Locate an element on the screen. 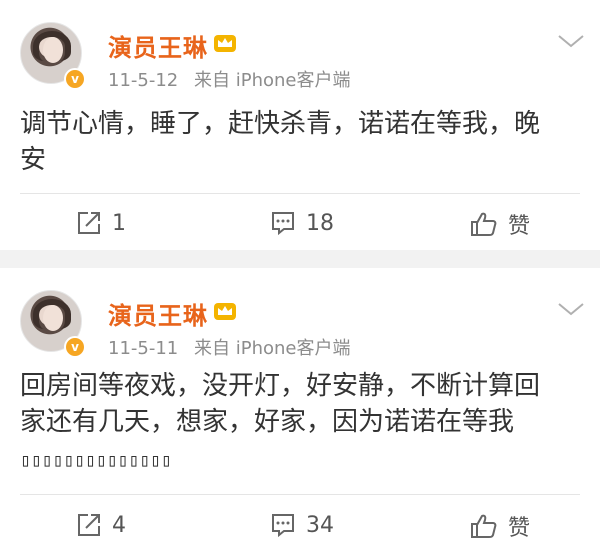  comment-count: 34 is located at coordinates (320, 525).